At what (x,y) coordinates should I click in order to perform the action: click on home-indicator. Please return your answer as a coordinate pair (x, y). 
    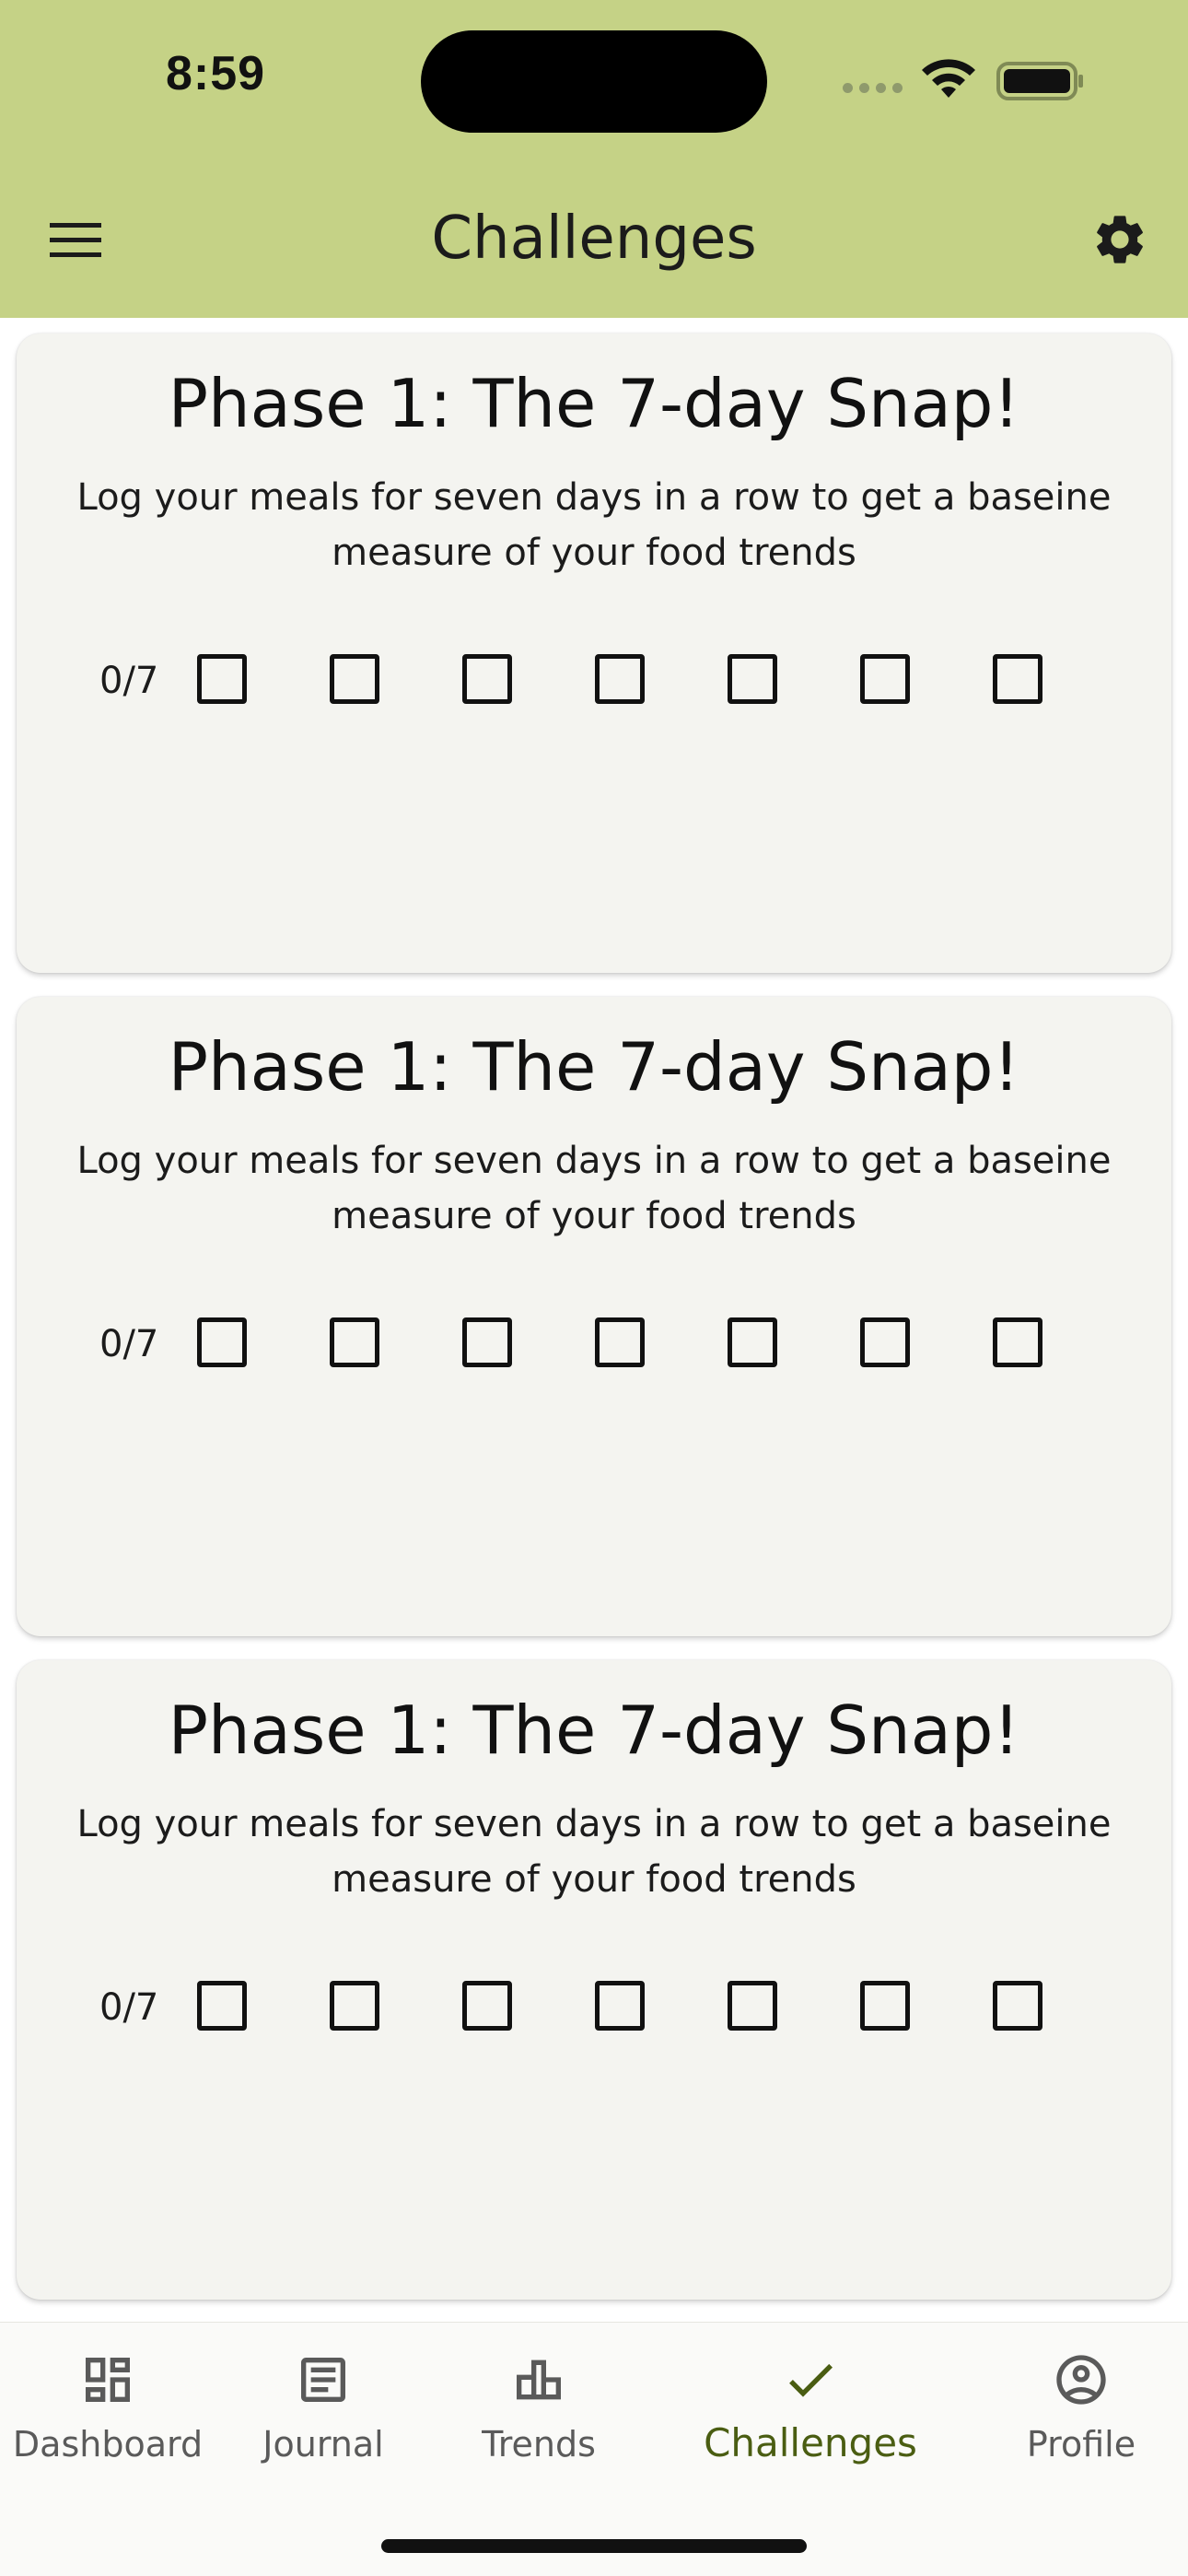
    Looking at the image, I should click on (594, 2546).